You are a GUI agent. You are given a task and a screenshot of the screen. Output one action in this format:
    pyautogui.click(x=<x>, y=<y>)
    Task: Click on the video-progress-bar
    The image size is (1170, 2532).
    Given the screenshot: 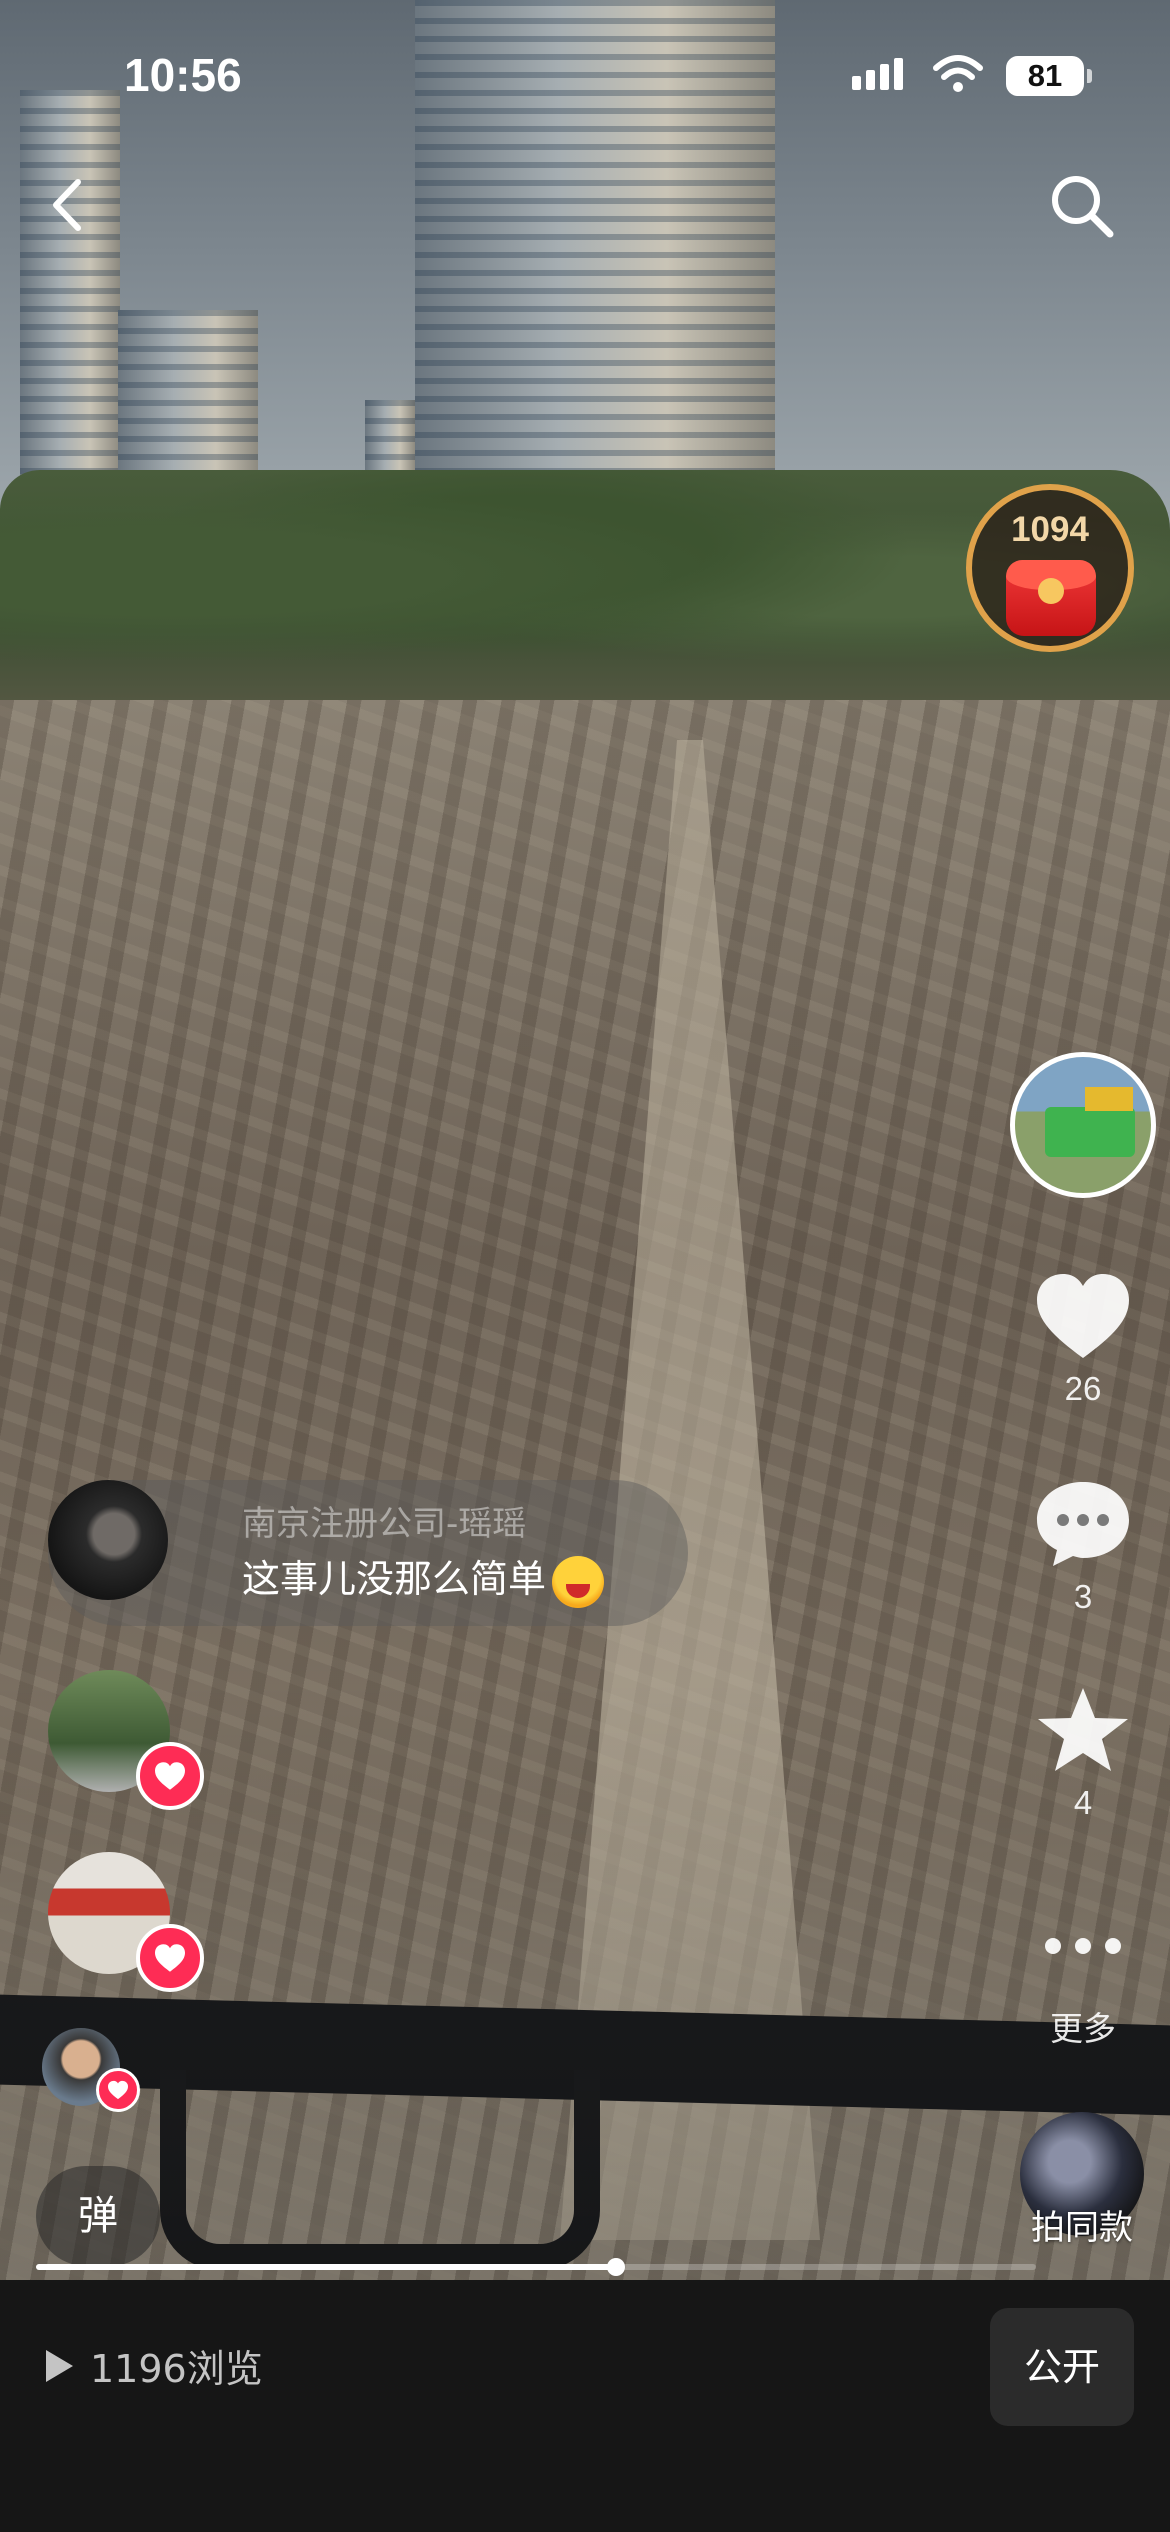 What is the action you would take?
    pyautogui.click(x=536, y=2267)
    